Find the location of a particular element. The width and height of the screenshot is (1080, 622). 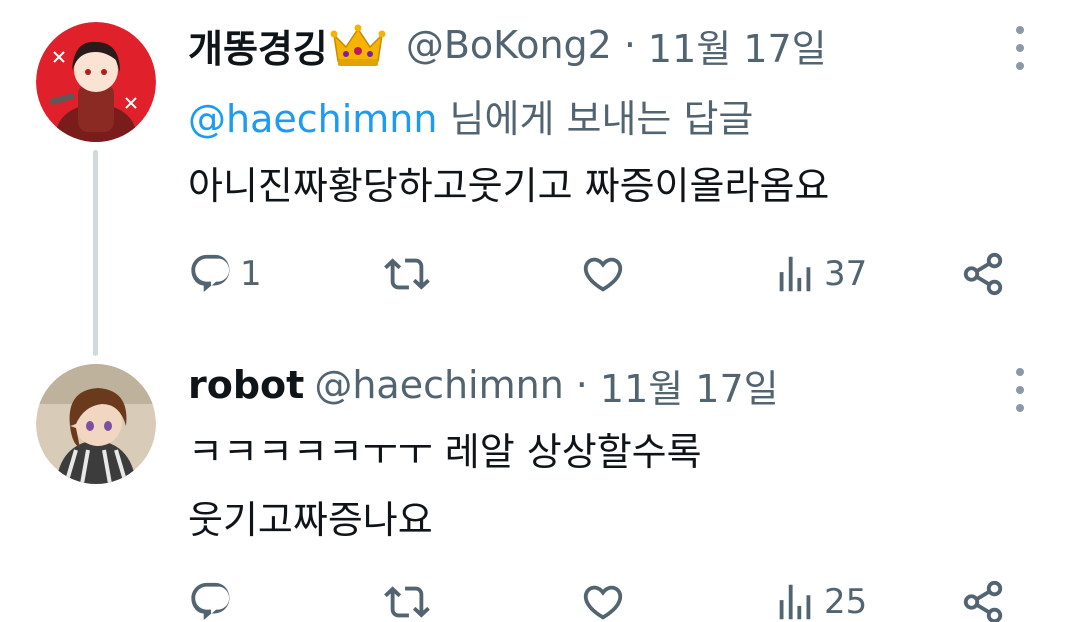

reply-to-suffix: 님에게 보내는 답글 is located at coordinates (595, 119).